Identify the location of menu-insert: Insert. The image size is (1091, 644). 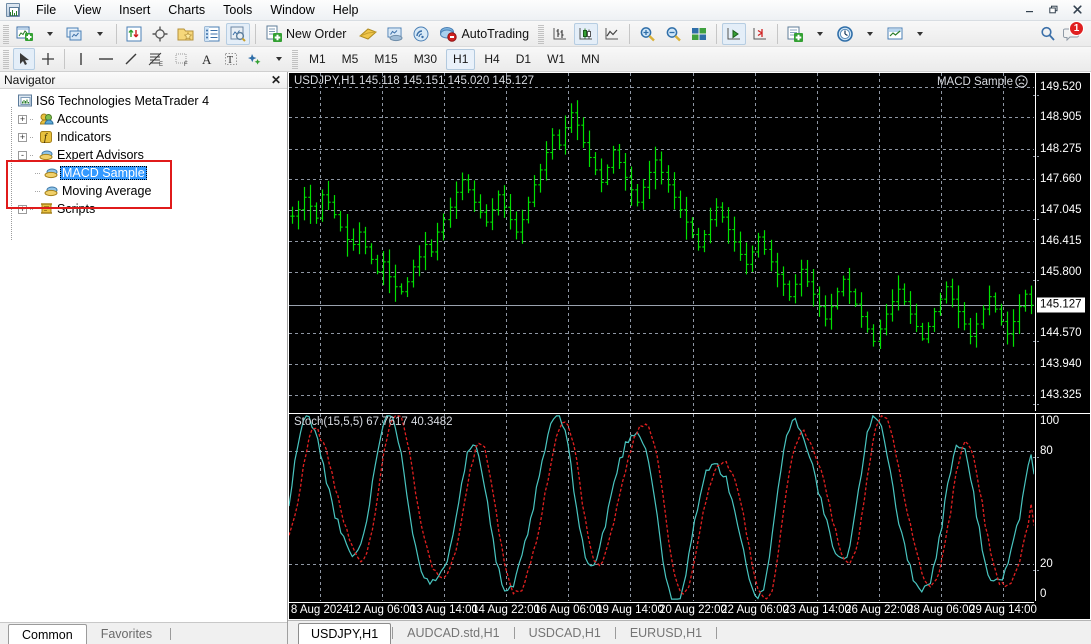
(134, 10).